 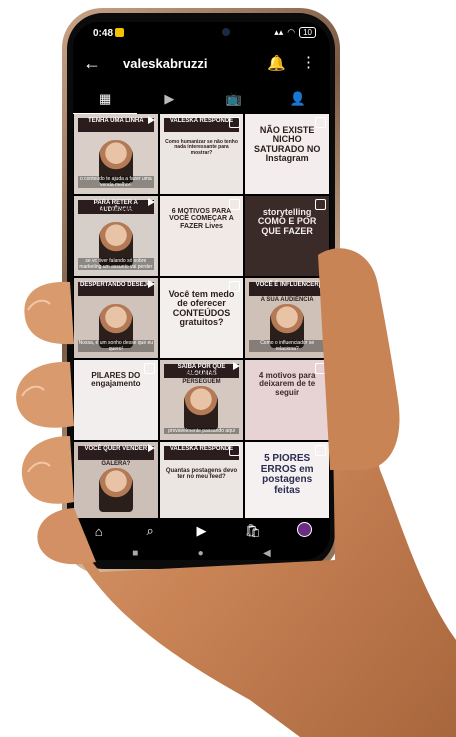 What do you see at coordinates (116, 211) in the screenshot?
I see `post-banner-subtitle: TENHA LINEARIDADE` at bounding box center [116, 211].